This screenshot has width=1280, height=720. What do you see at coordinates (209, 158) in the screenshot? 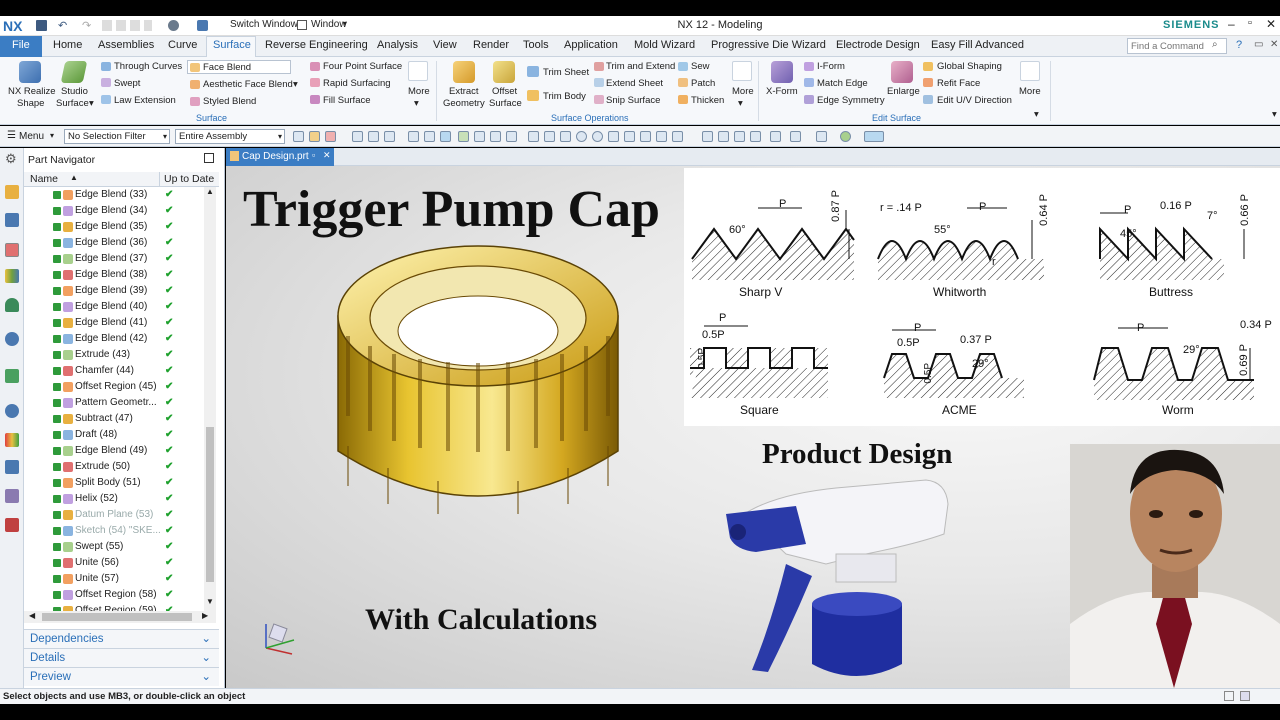
I see `maximize-icon` at bounding box center [209, 158].